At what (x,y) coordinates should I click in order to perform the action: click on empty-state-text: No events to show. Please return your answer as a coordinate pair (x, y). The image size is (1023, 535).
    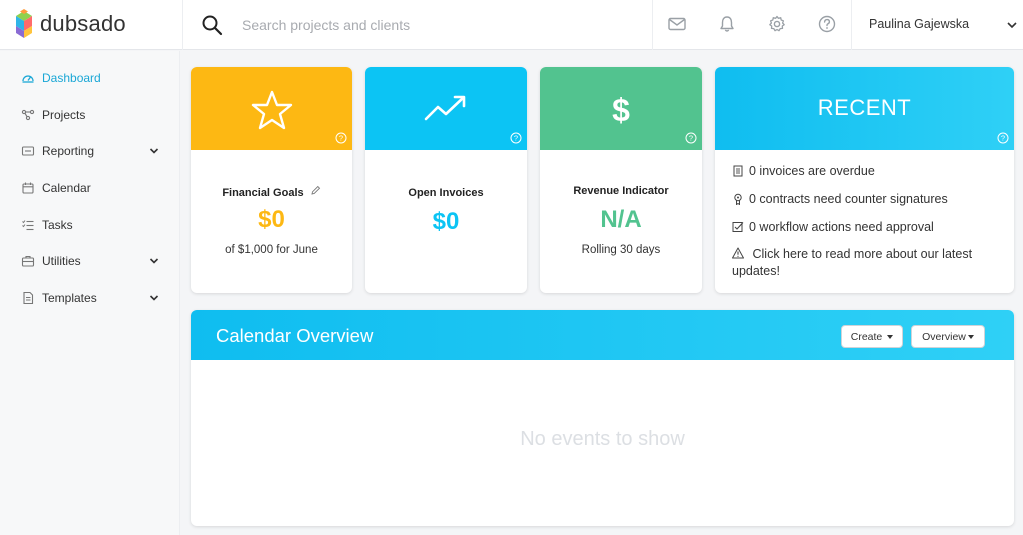
    Looking at the image, I should click on (602, 439).